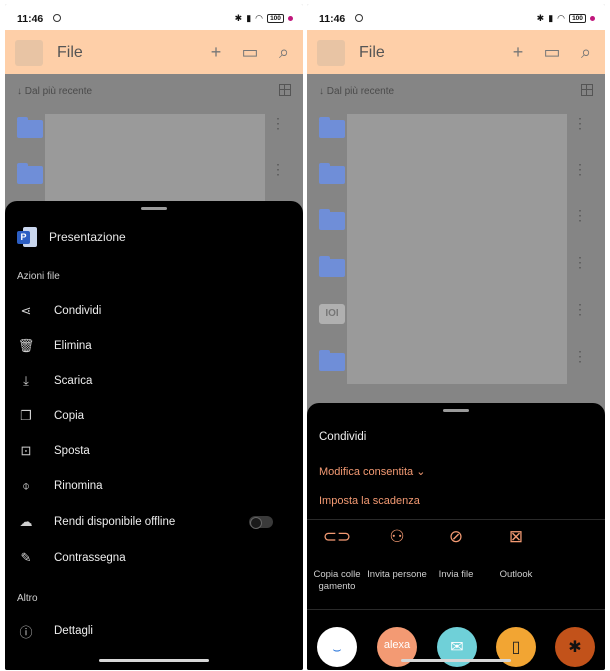  Describe the element at coordinates (26, 557) in the screenshot. I see `pencil-icon: ✎` at that location.